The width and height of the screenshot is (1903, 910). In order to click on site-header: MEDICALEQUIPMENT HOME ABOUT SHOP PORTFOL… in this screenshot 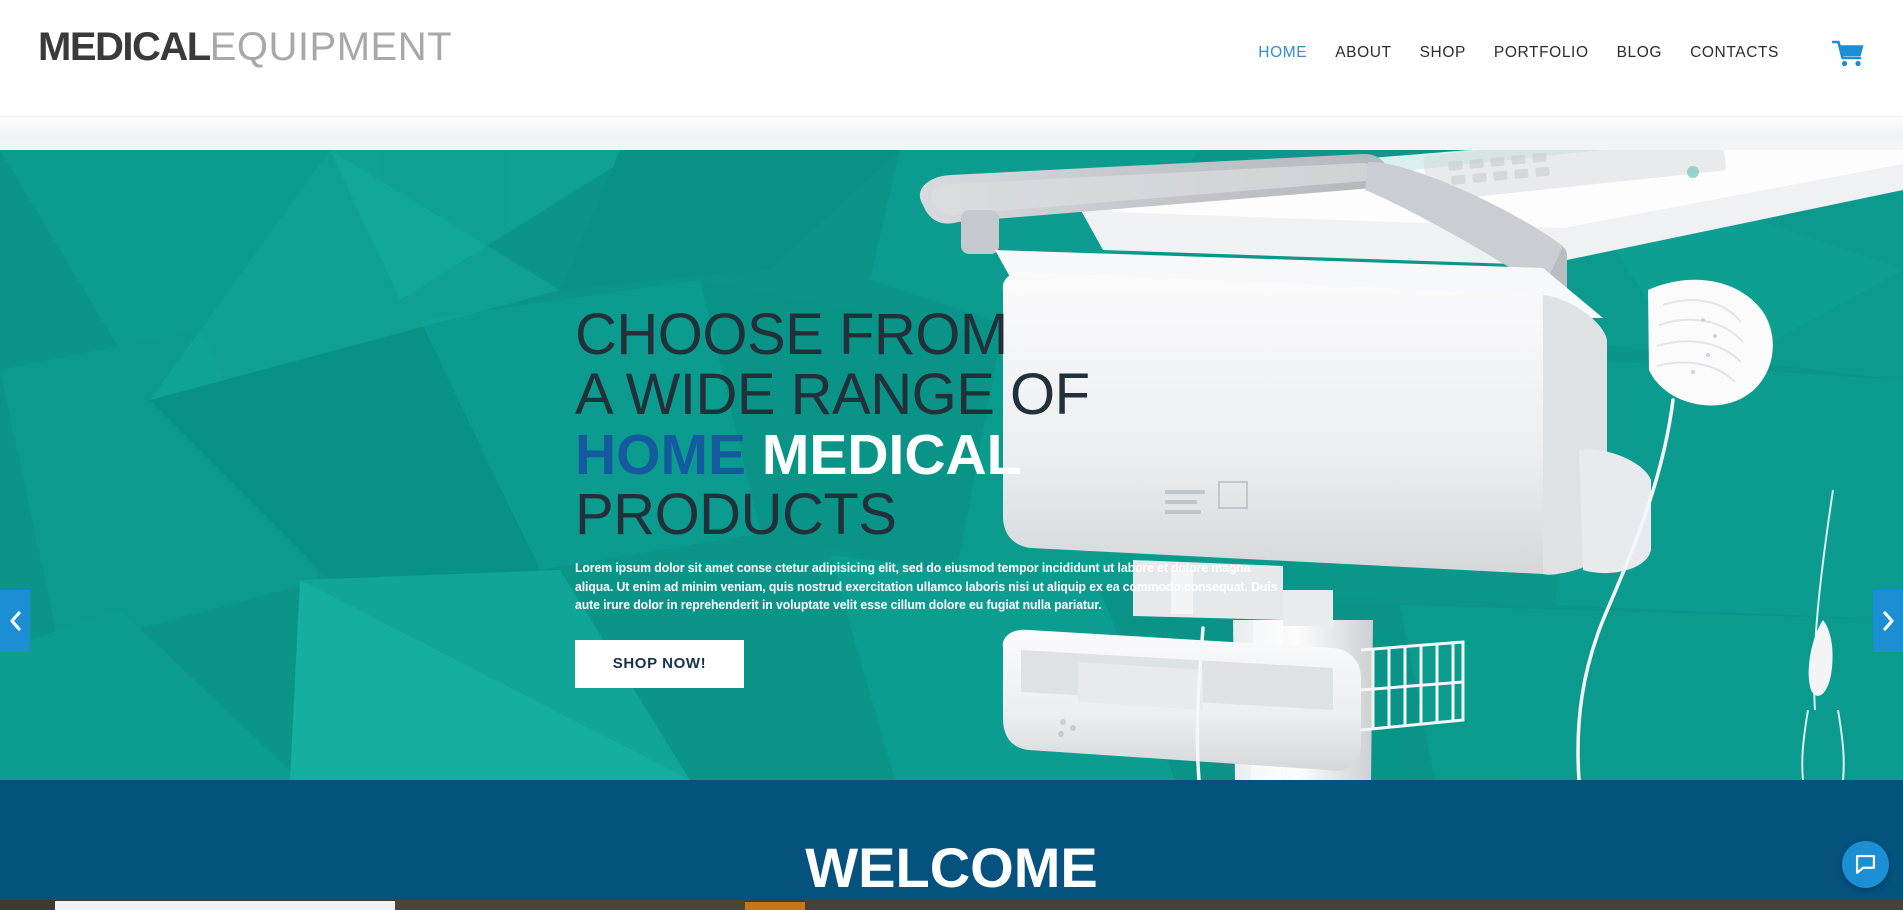, I will do `click(951, 58)`.